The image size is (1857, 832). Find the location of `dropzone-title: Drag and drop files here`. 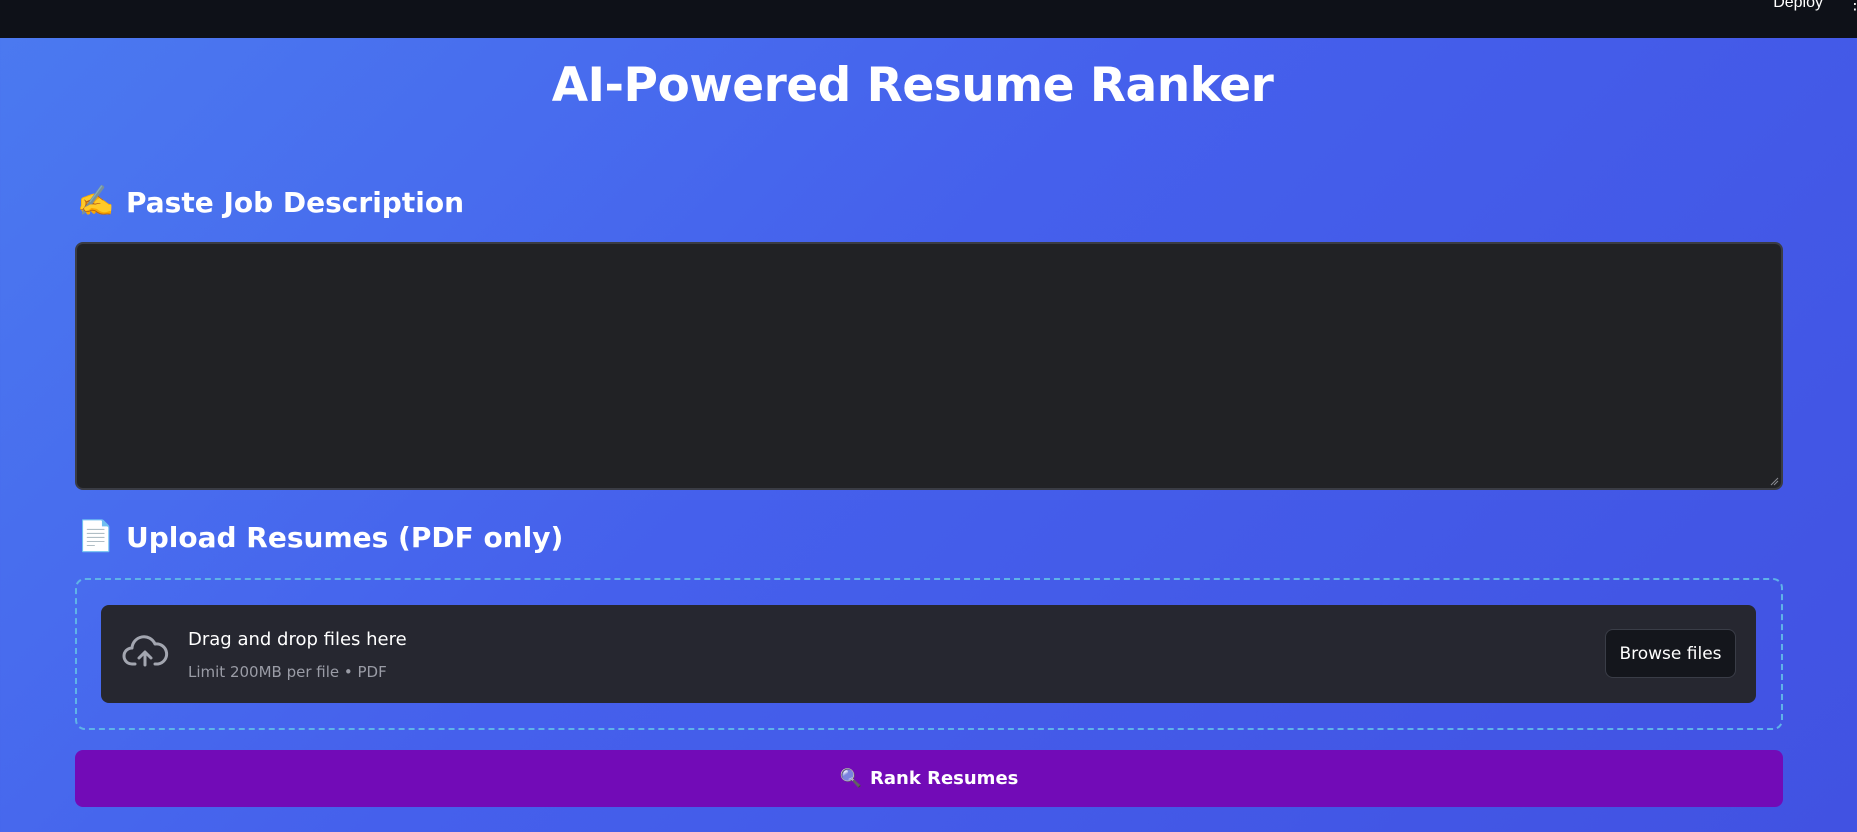

dropzone-title: Drag and drop files here is located at coordinates (297, 639).